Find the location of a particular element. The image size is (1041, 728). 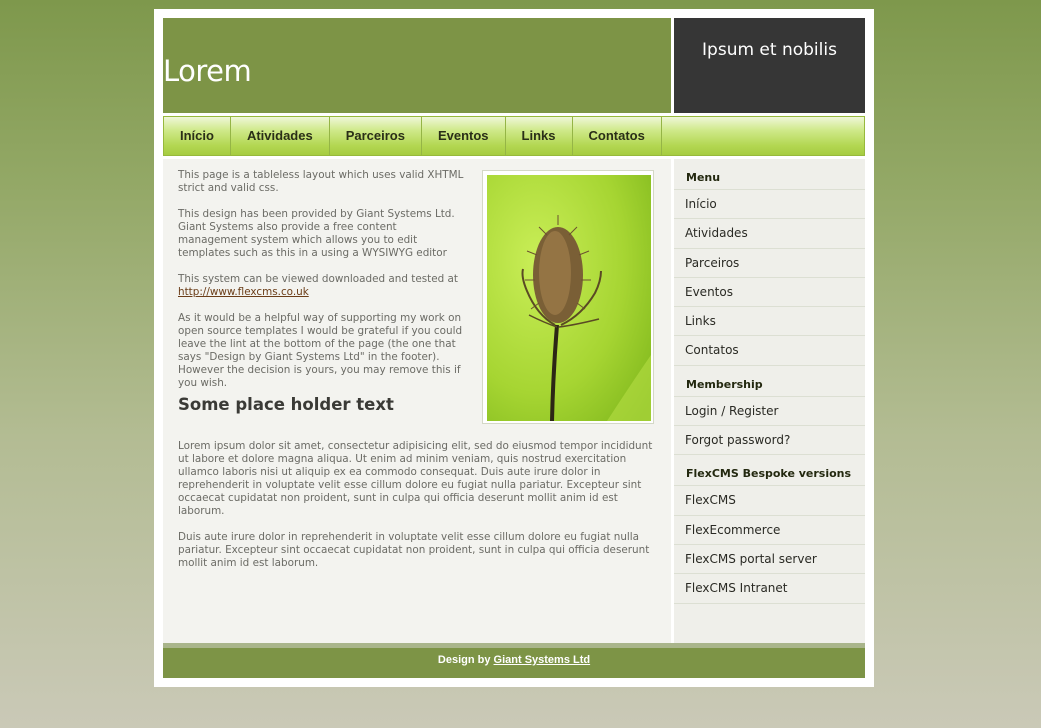

site-logo: Lorem is located at coordinates (207, 71).